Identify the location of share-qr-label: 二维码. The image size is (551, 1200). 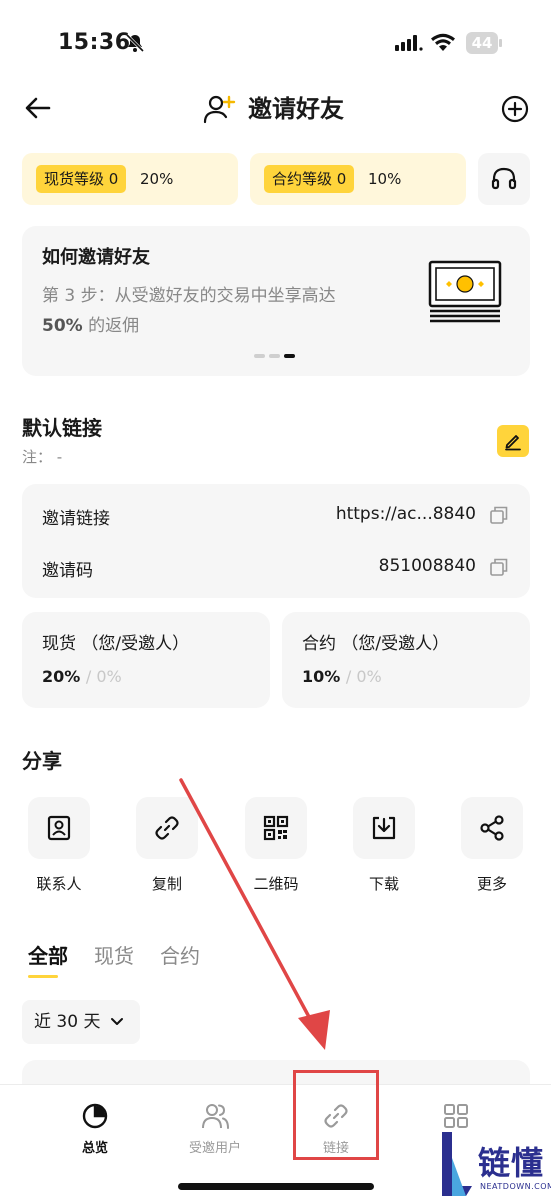
(276, 884).